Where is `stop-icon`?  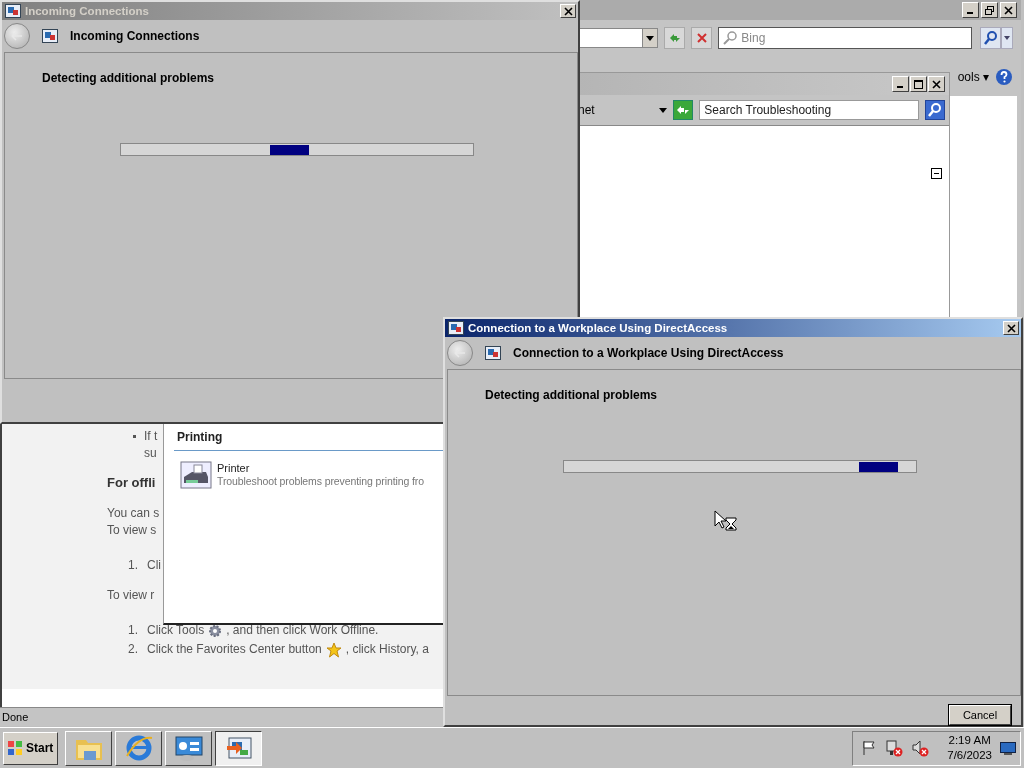 stop-icon is located at coordinates (701, 38).